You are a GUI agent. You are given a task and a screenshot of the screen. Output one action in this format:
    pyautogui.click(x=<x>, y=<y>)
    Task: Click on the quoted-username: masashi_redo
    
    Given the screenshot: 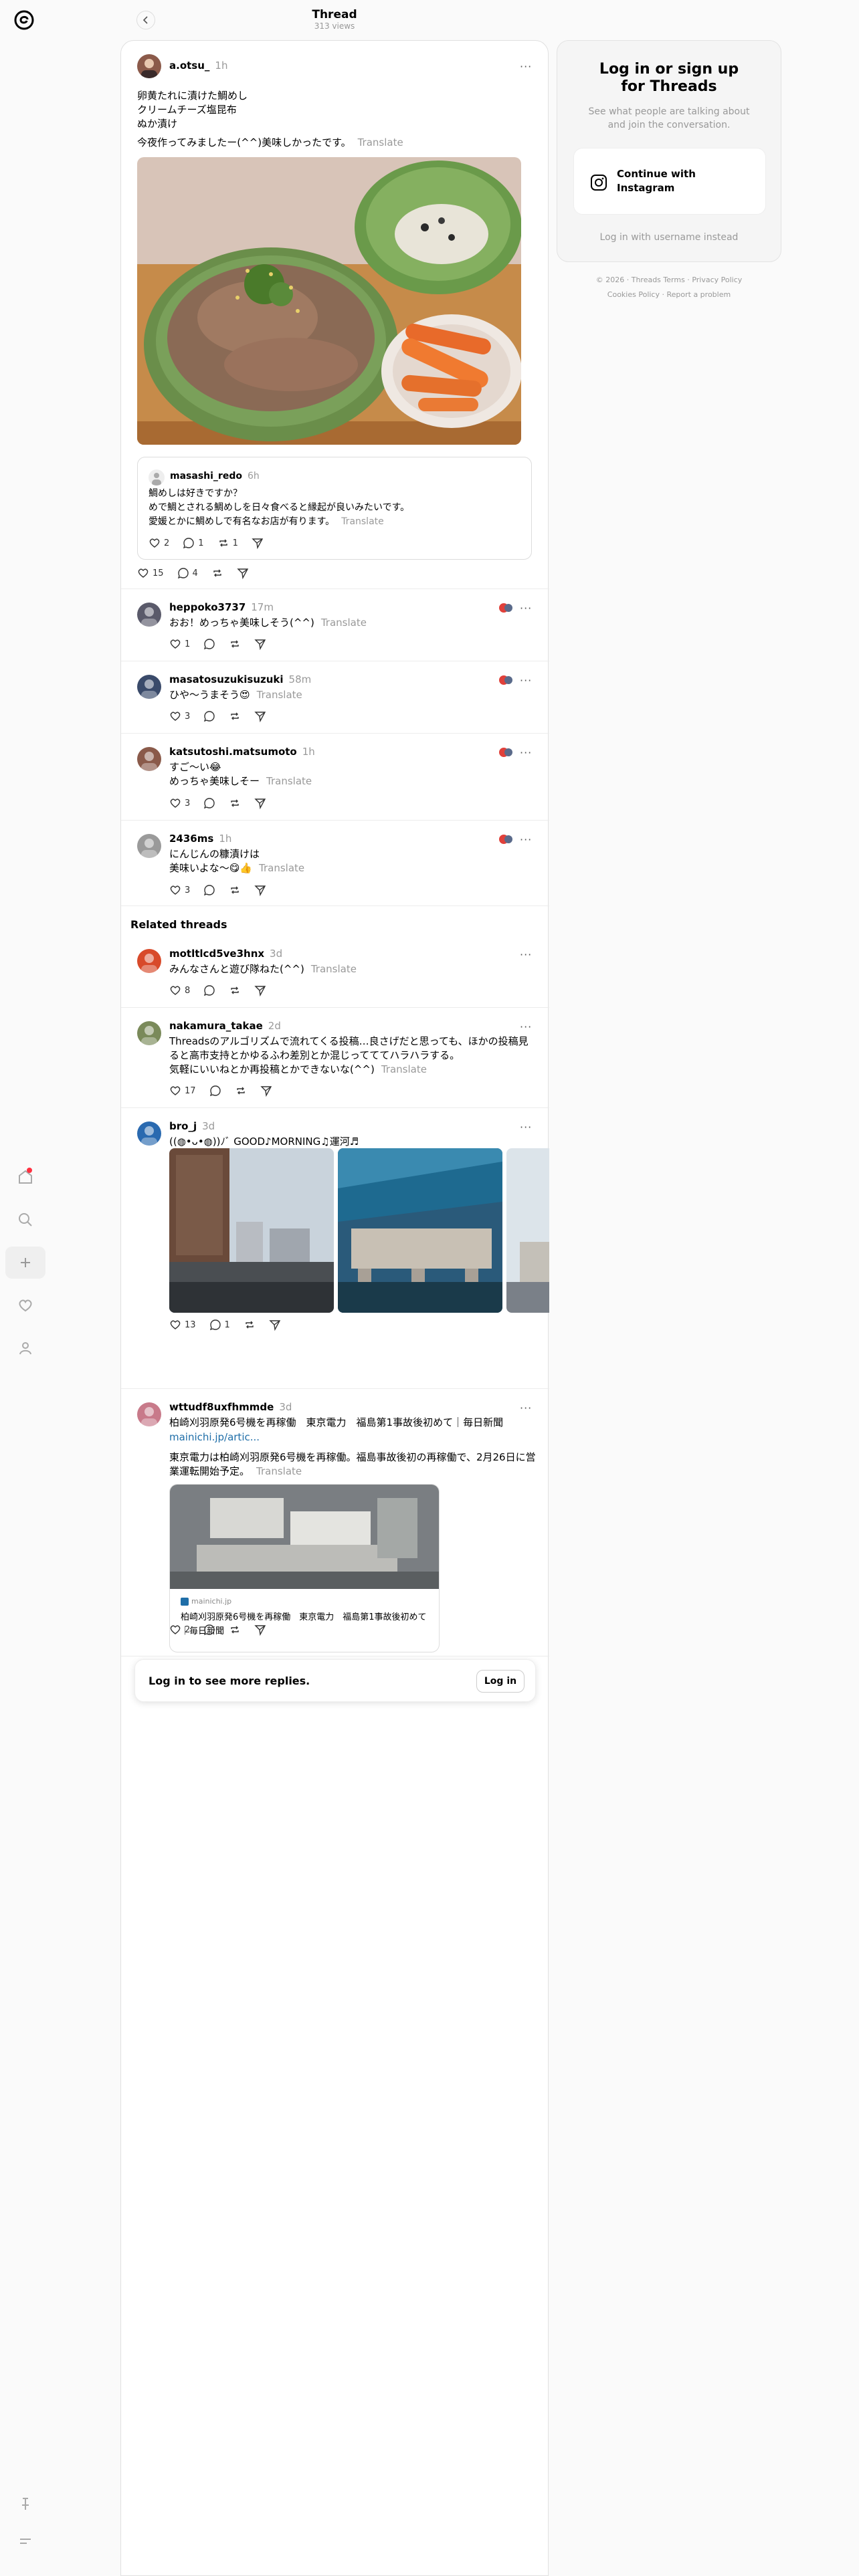 What is the action you would take?
    pyautogui.click(x=206, y=476)
    